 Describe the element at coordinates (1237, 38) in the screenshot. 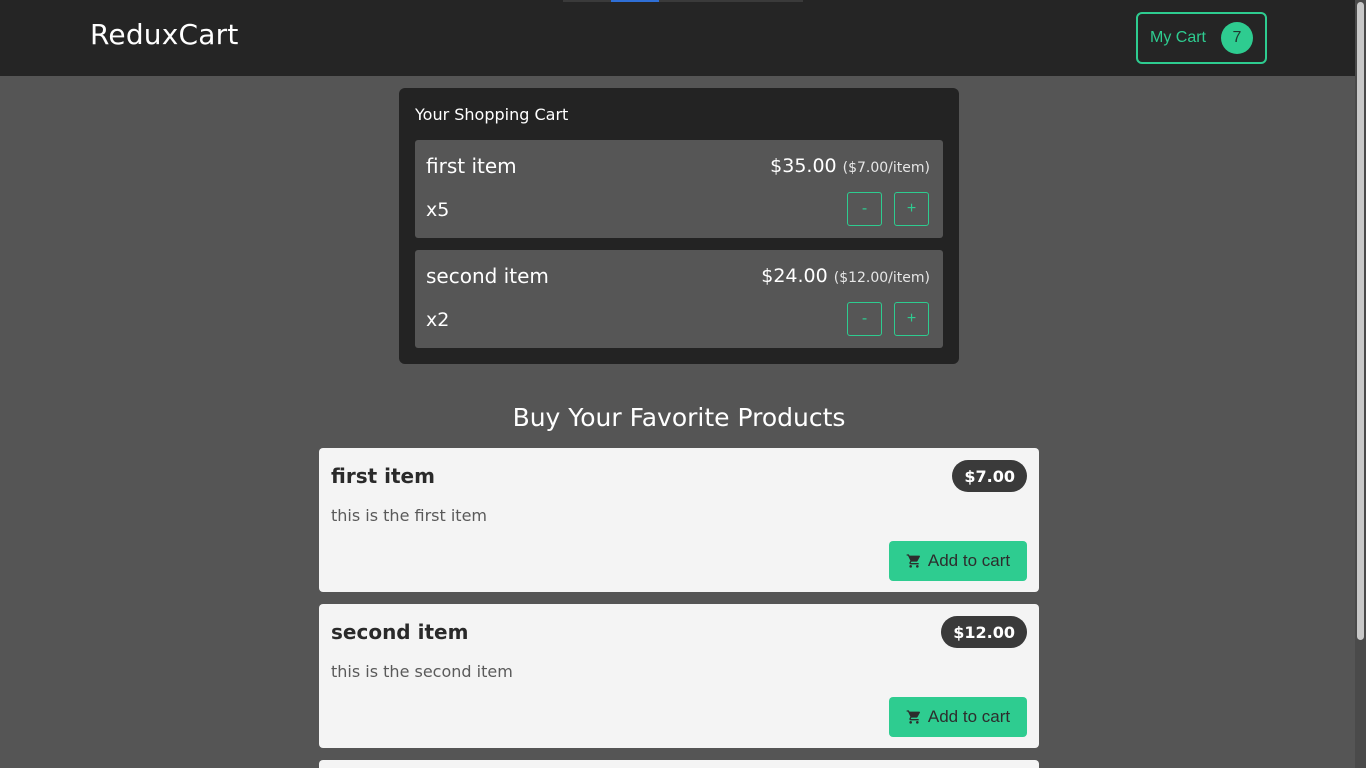

I see `cart-count-badge: 7` at that location.